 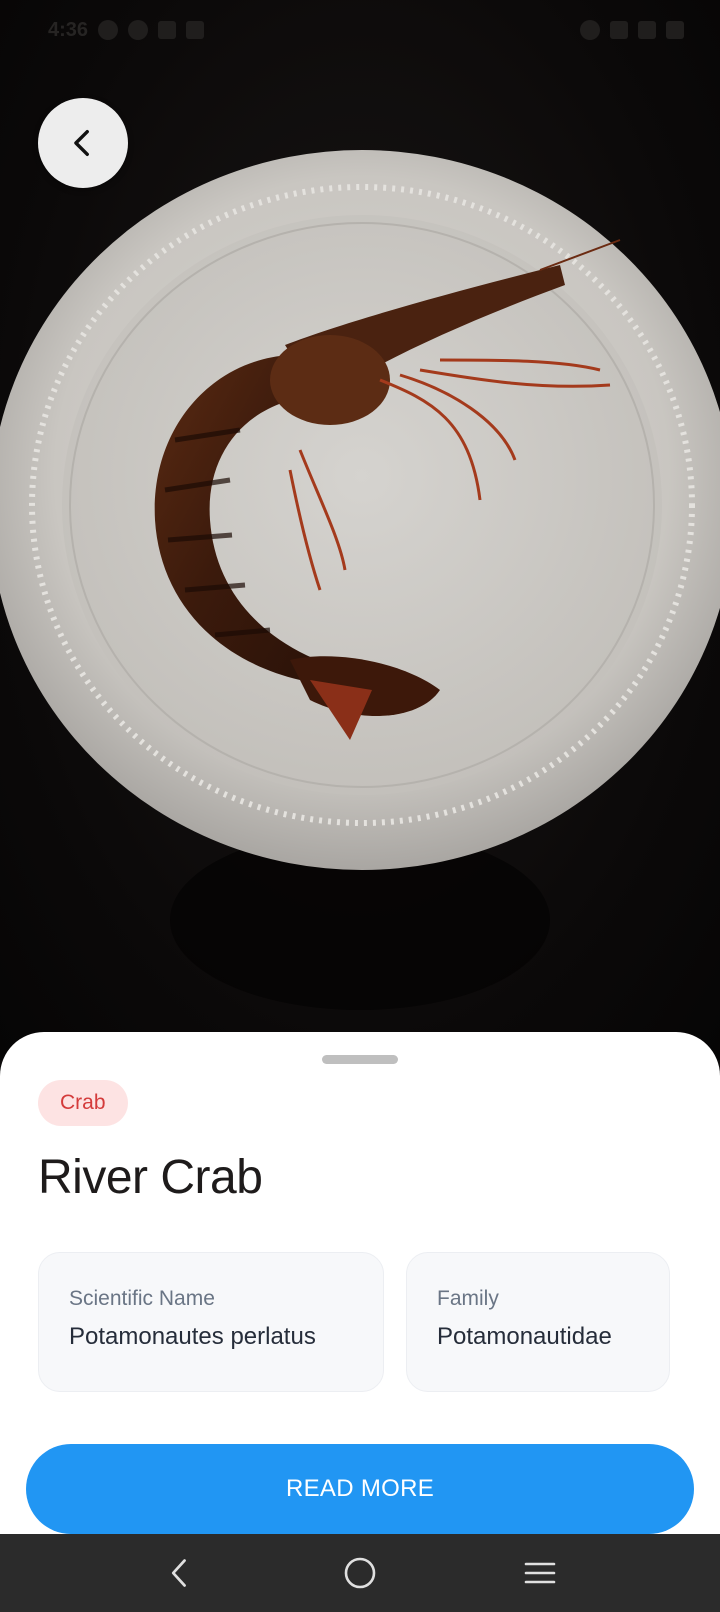 I want to click on back-button, so click(x=83, y=143).